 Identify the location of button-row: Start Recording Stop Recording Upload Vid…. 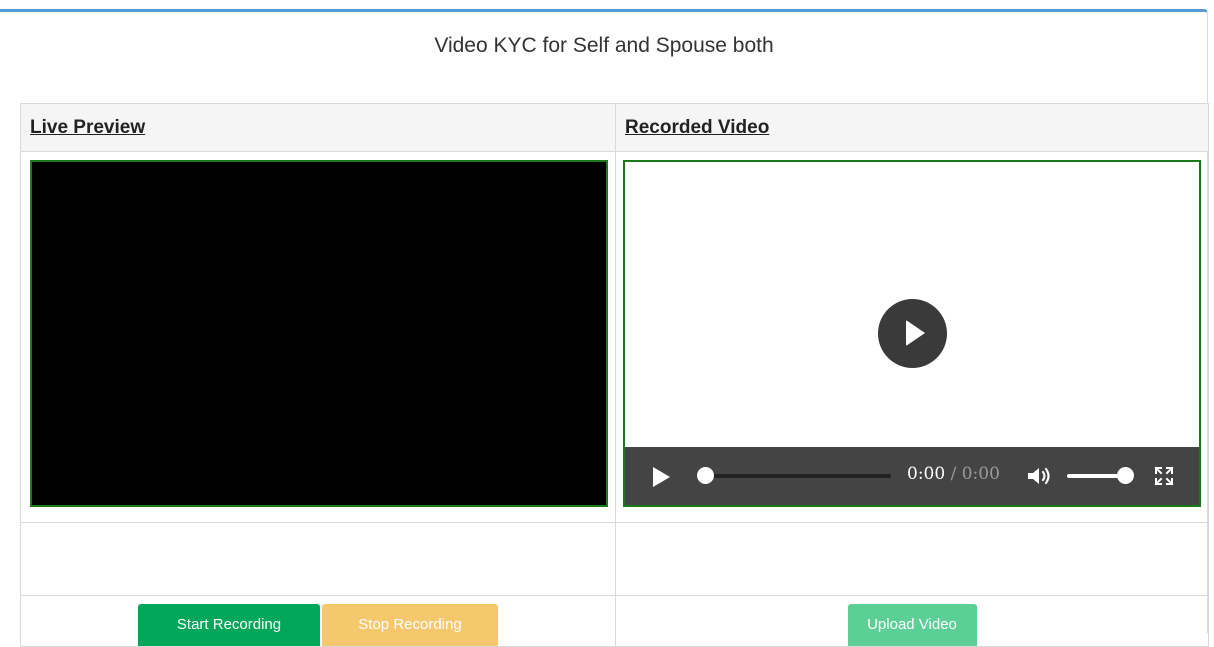
(614, 621).